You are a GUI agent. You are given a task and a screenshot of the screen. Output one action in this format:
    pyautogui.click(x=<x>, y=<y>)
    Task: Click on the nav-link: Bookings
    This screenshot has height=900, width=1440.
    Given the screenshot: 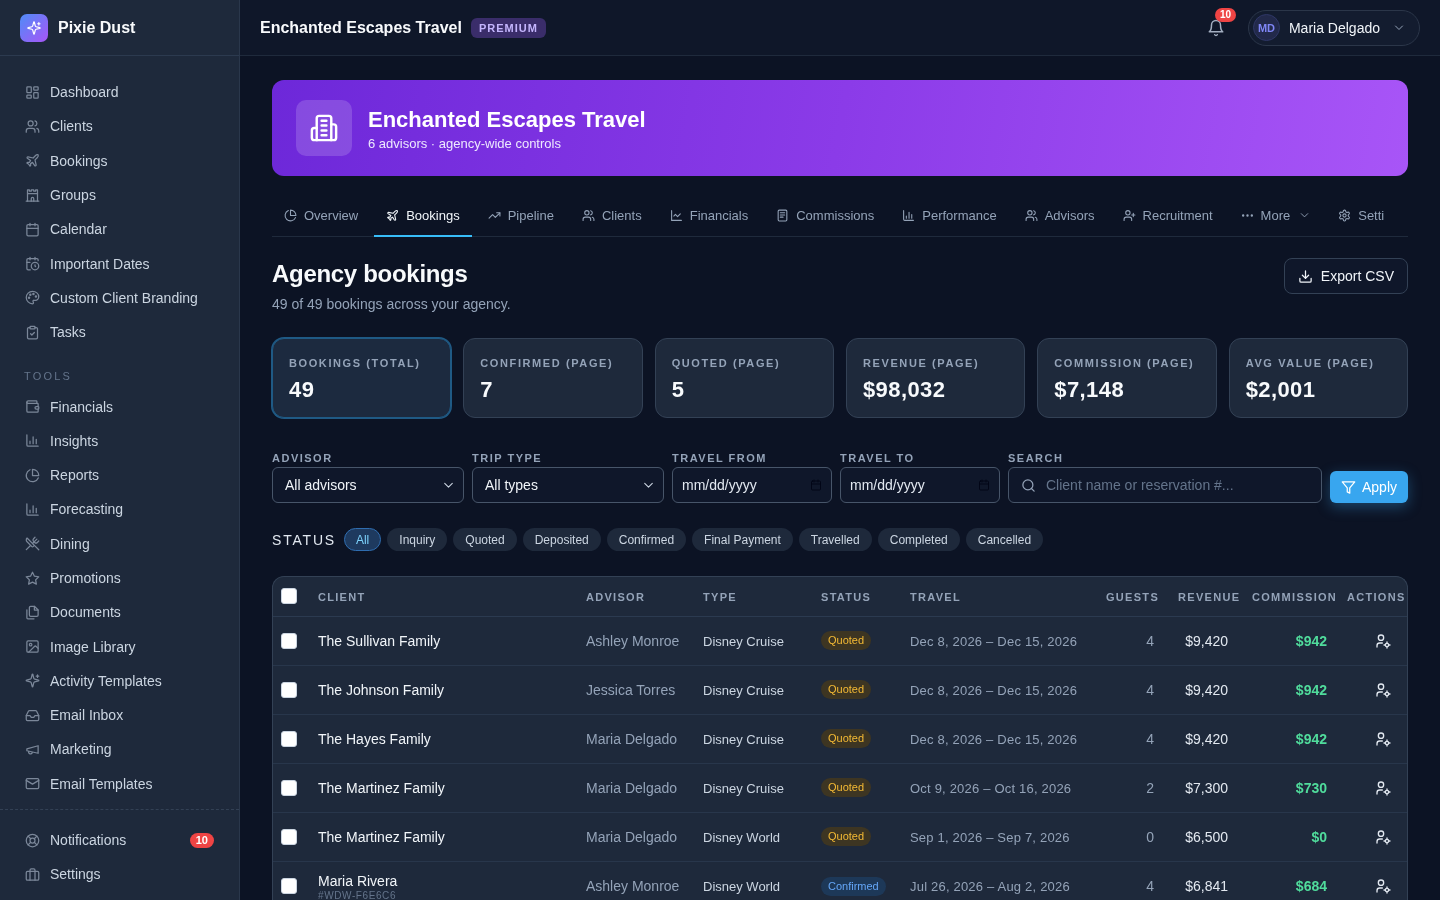 What is the action you would take?
    pyautogui.click(x=119, y=160)
    